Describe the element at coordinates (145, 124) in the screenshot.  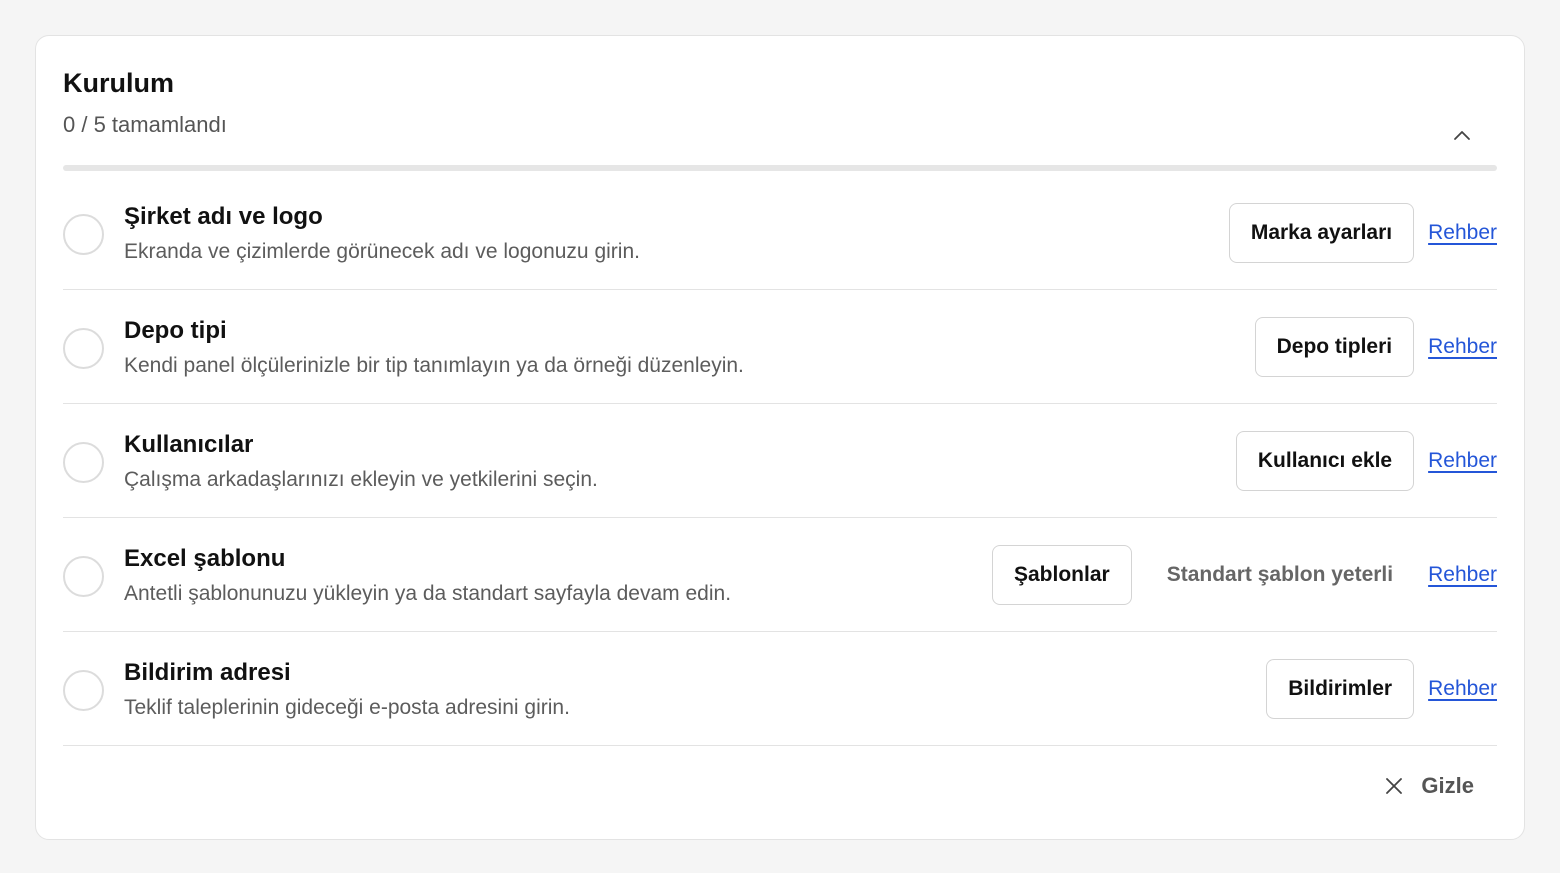
I see `progress-text: 0 / 5 tamamlandı` at that location.